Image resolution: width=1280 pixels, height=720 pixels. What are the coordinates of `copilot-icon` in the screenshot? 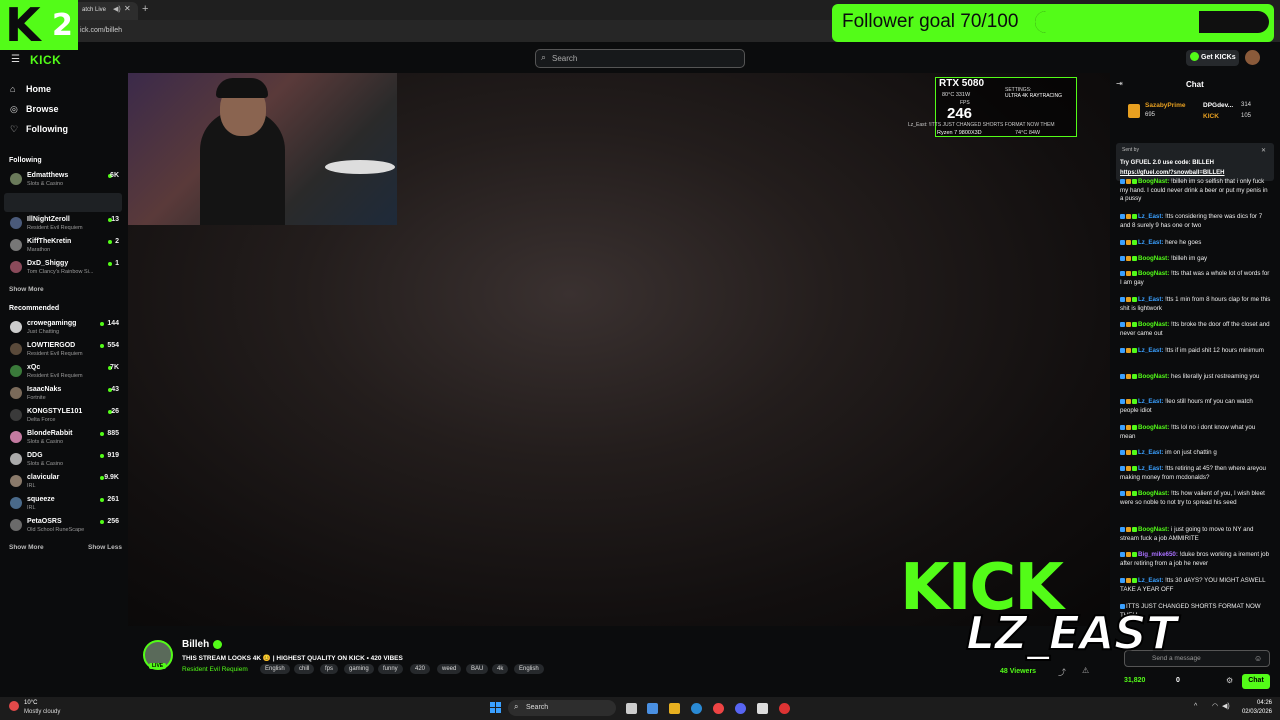 It's located at (652, 708).